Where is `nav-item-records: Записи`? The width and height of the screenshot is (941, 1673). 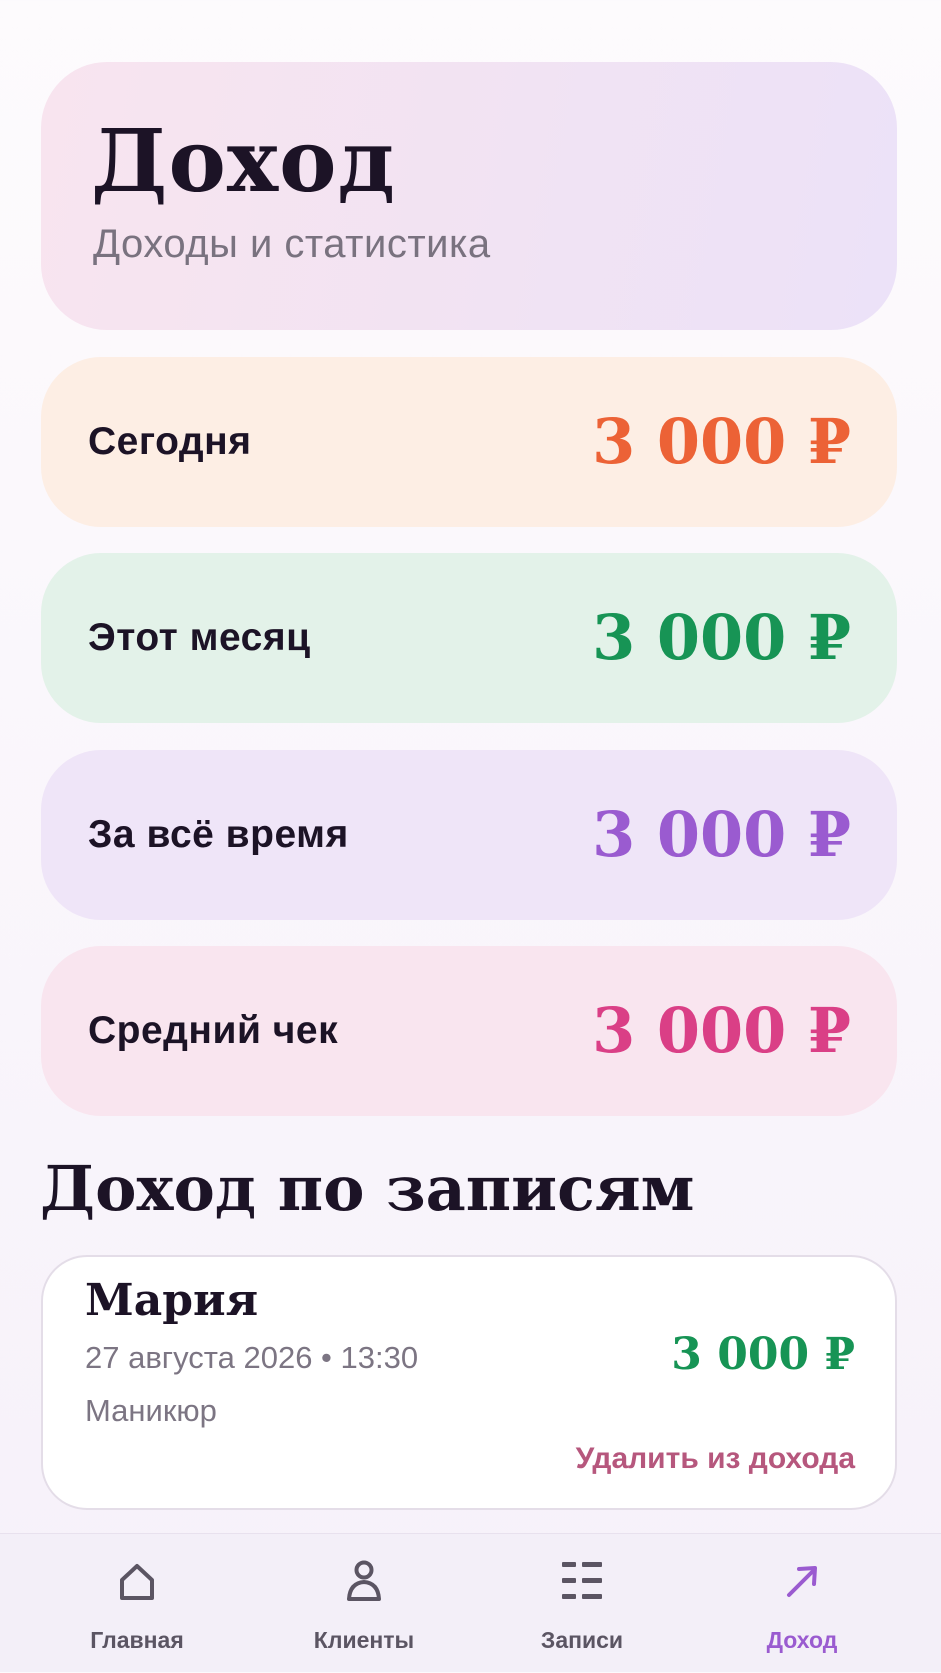 nav-item-records: Записи is located at coordinates (582, 1603).